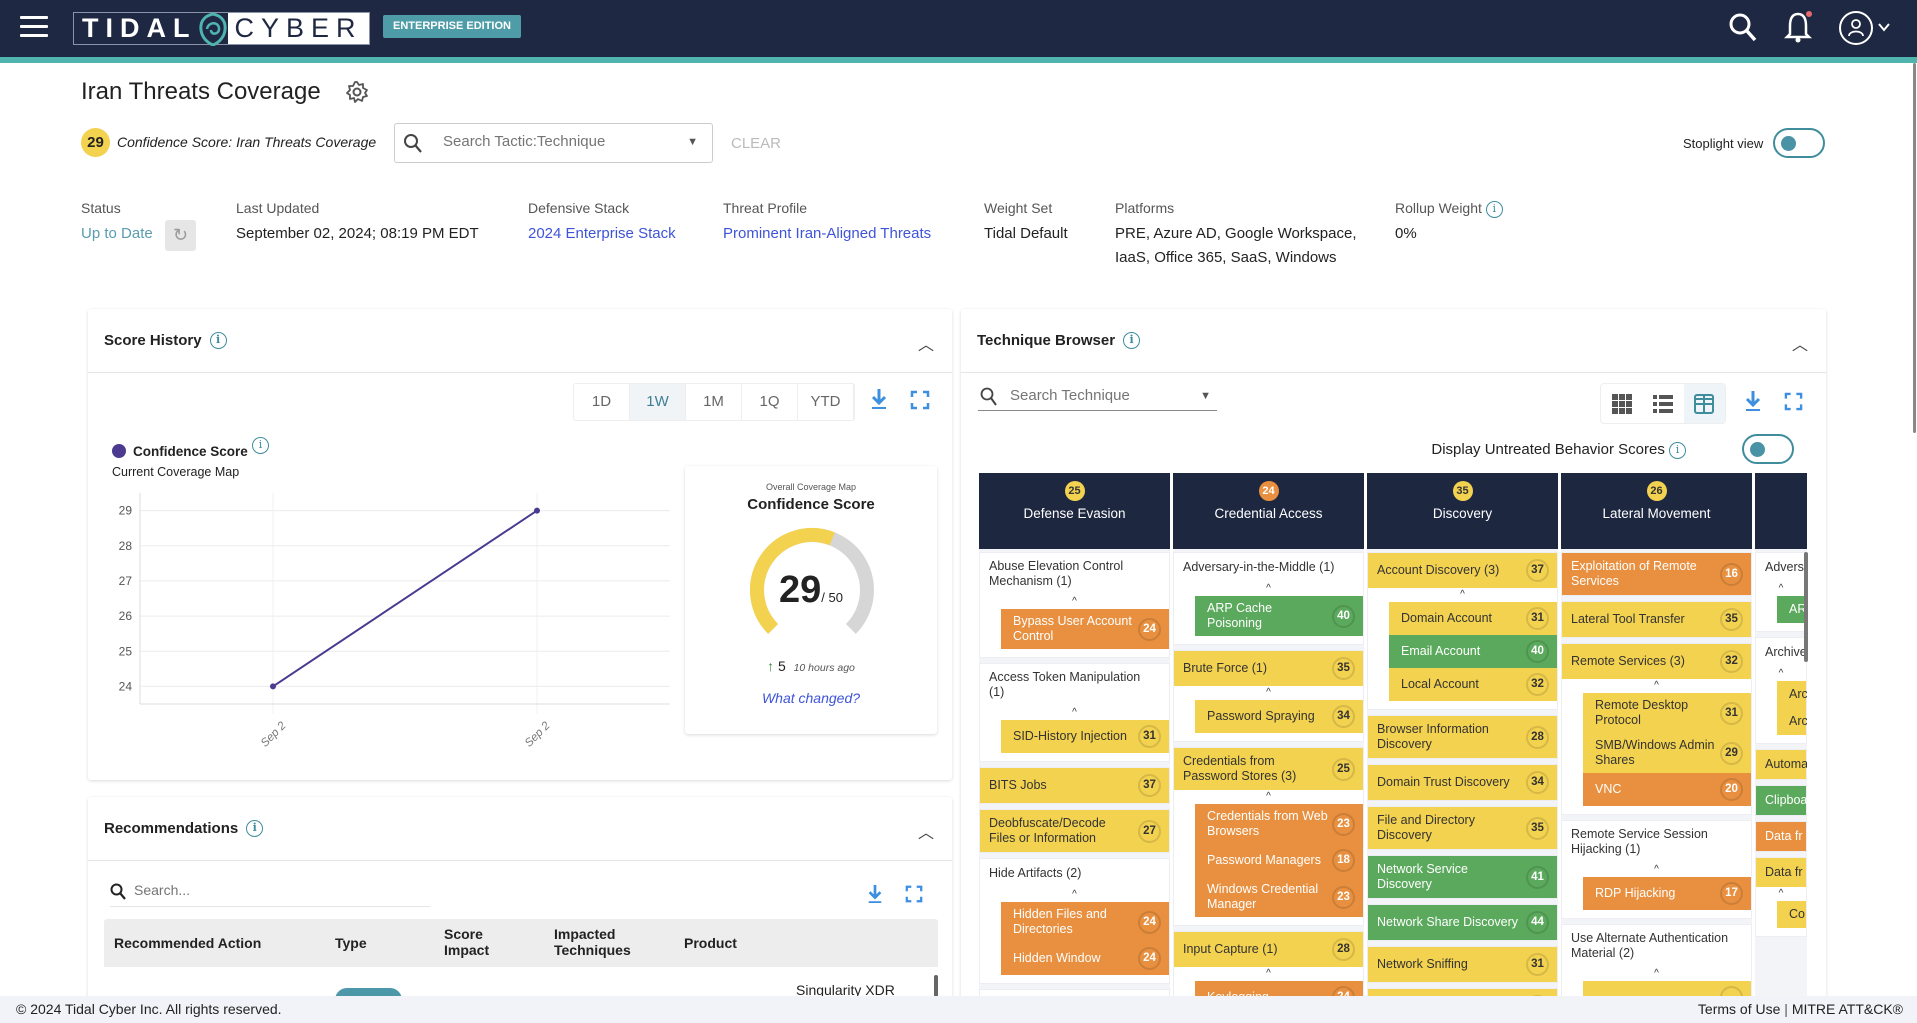 This screenshot has width=1917, height=1023. Describe the element at coordinates (1656, 619) in the screenshot. I see `technique-item: Lateral Tool Transfer 35` at that location.